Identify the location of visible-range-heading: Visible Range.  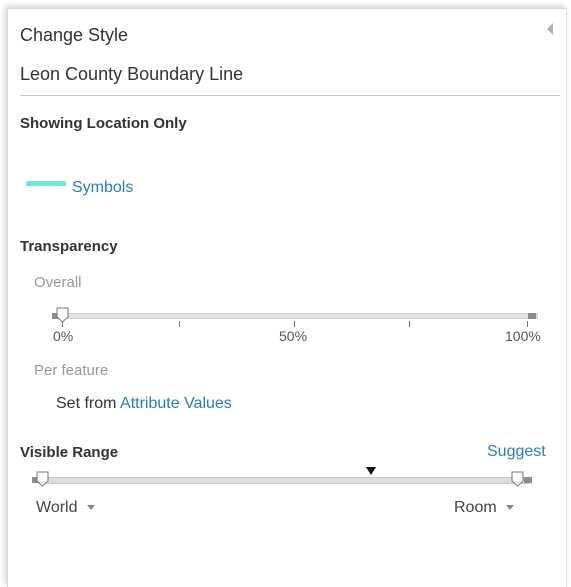
(69, 452).